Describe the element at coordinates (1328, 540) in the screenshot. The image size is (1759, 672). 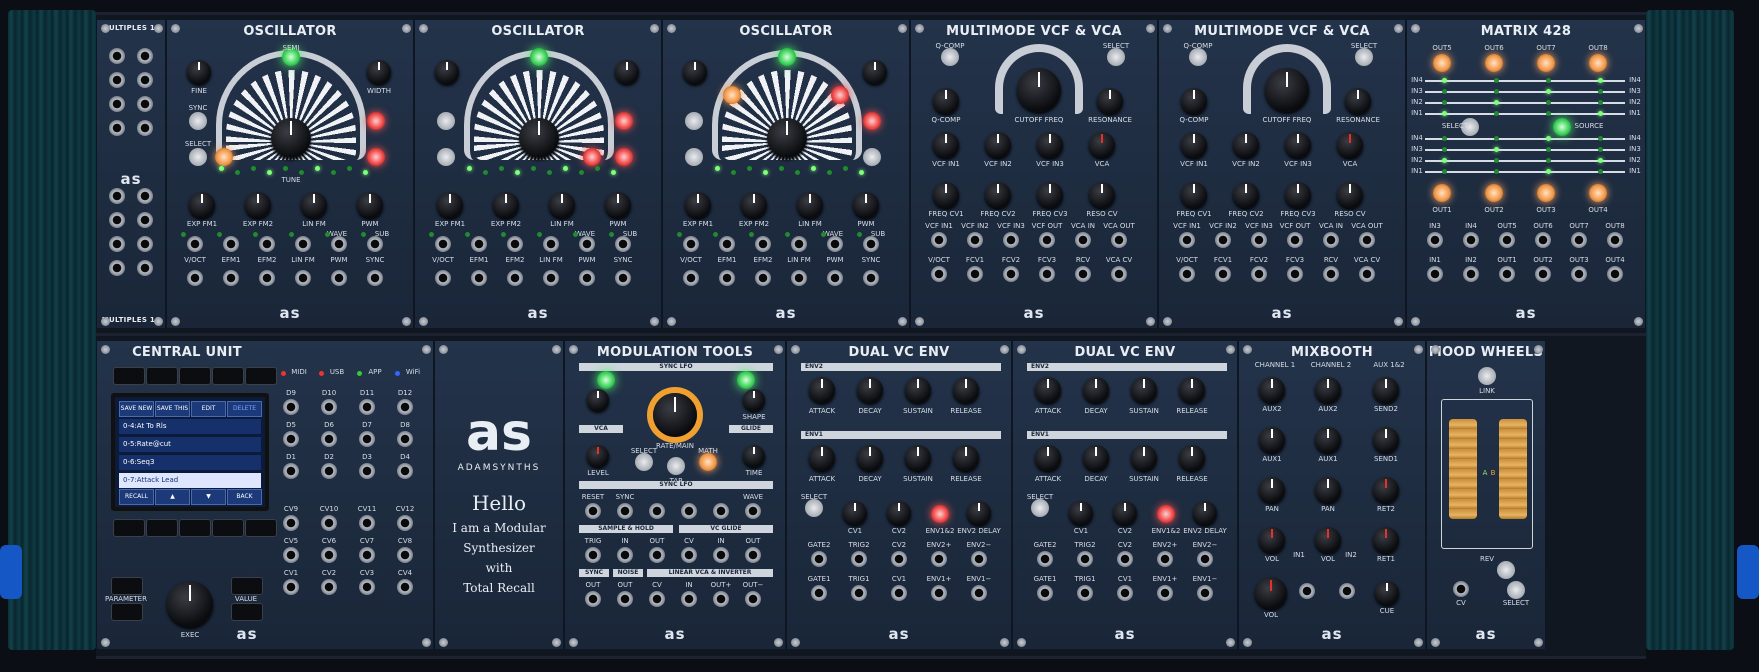
I see `ch2-vol-knob` at that location.